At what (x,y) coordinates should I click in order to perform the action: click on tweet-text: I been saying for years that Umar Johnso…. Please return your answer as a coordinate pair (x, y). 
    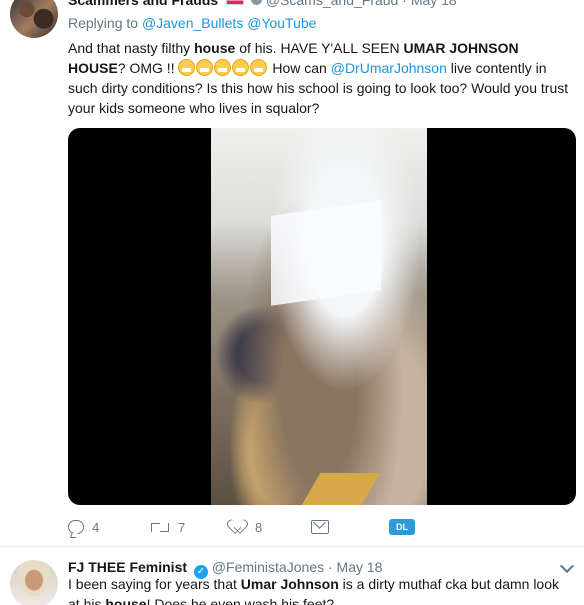
    Looking at the image, I should click on (313, 590).